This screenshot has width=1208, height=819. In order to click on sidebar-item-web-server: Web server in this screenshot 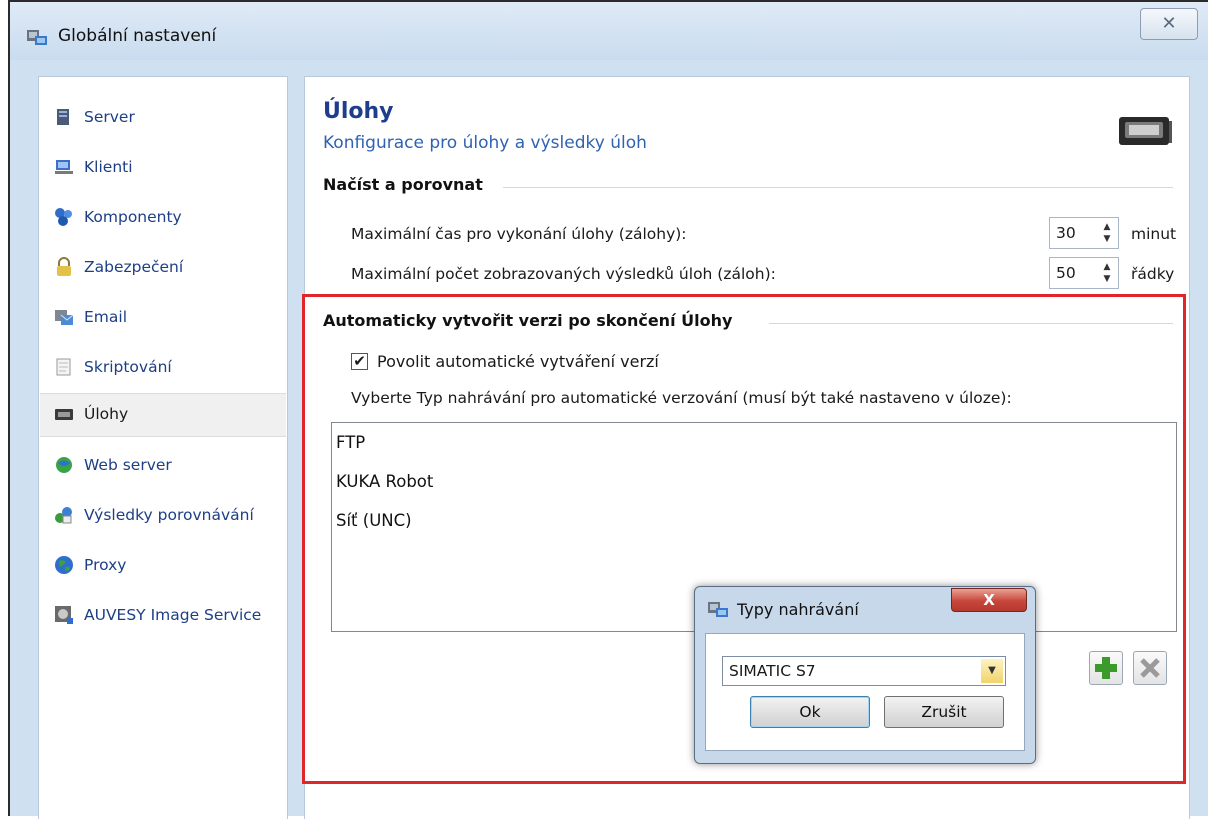, I will do `click(163, 466)`.